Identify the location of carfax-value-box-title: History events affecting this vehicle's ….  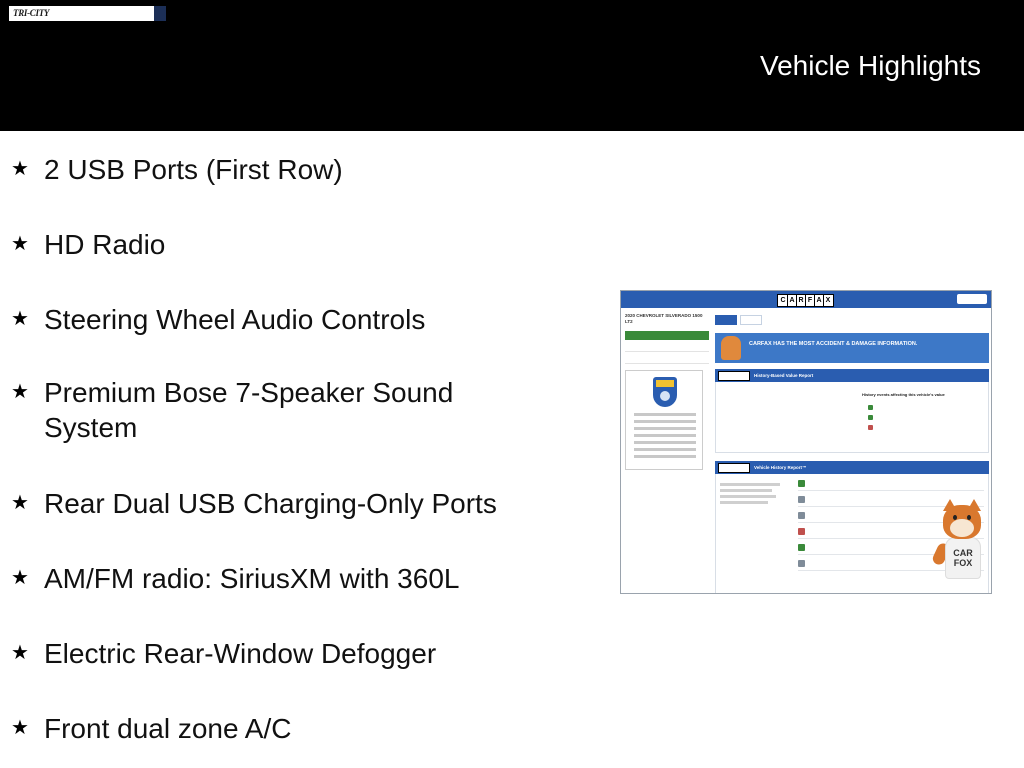
(903, 394).